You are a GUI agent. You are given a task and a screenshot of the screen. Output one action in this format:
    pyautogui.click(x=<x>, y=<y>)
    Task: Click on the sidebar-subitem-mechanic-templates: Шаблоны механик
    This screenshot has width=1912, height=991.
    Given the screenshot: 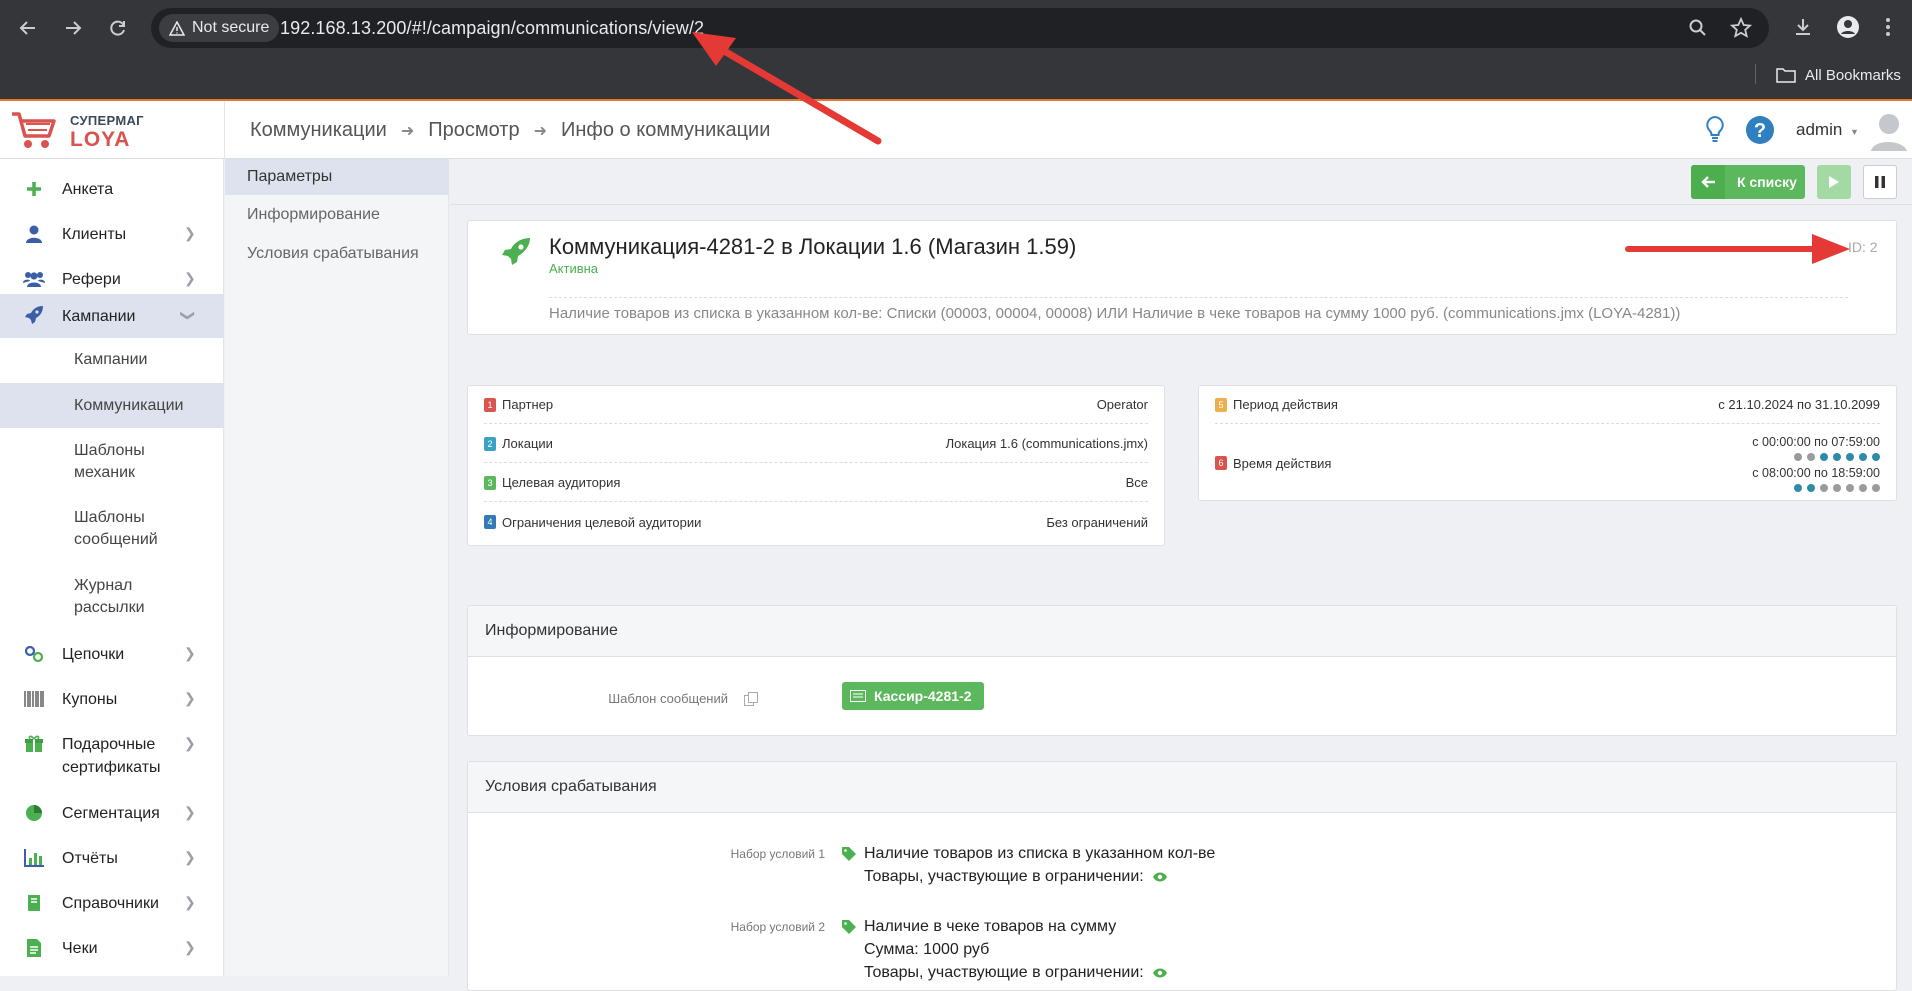 What is the action you would take?
    pyautogui.click(x=112, y=462)
    